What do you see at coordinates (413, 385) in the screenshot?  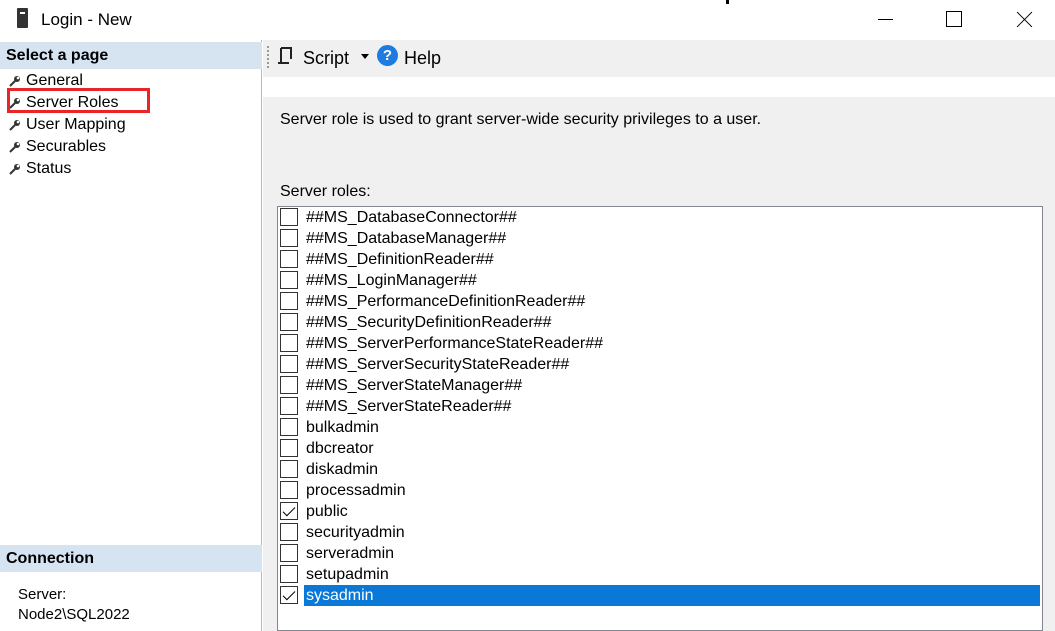 I see `role-label: ##MS_ServerStateManager##` at bounding box center [413, 385].